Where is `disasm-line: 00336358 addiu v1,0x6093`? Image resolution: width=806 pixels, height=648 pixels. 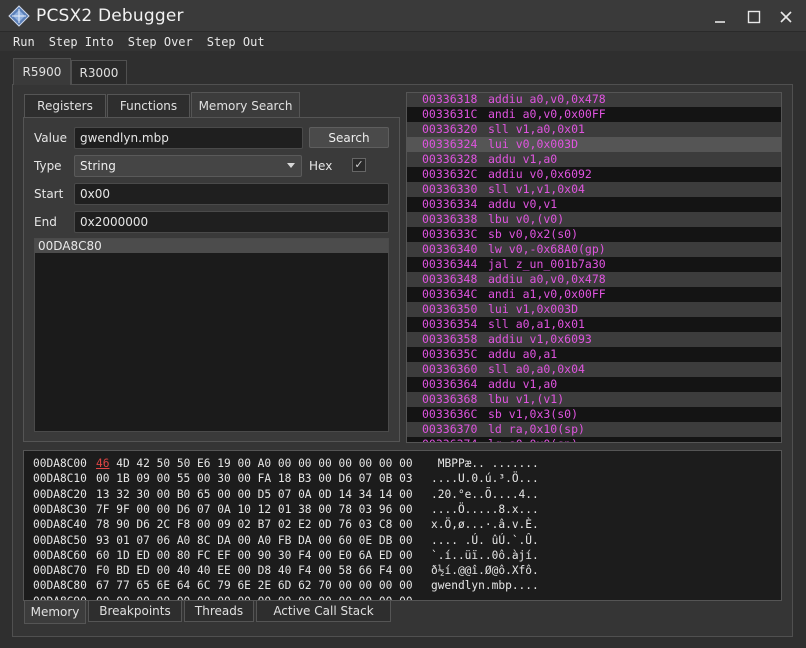
disasm-line: 00336358 addiu v1,0x6093 is located at coordinates (594, 339).